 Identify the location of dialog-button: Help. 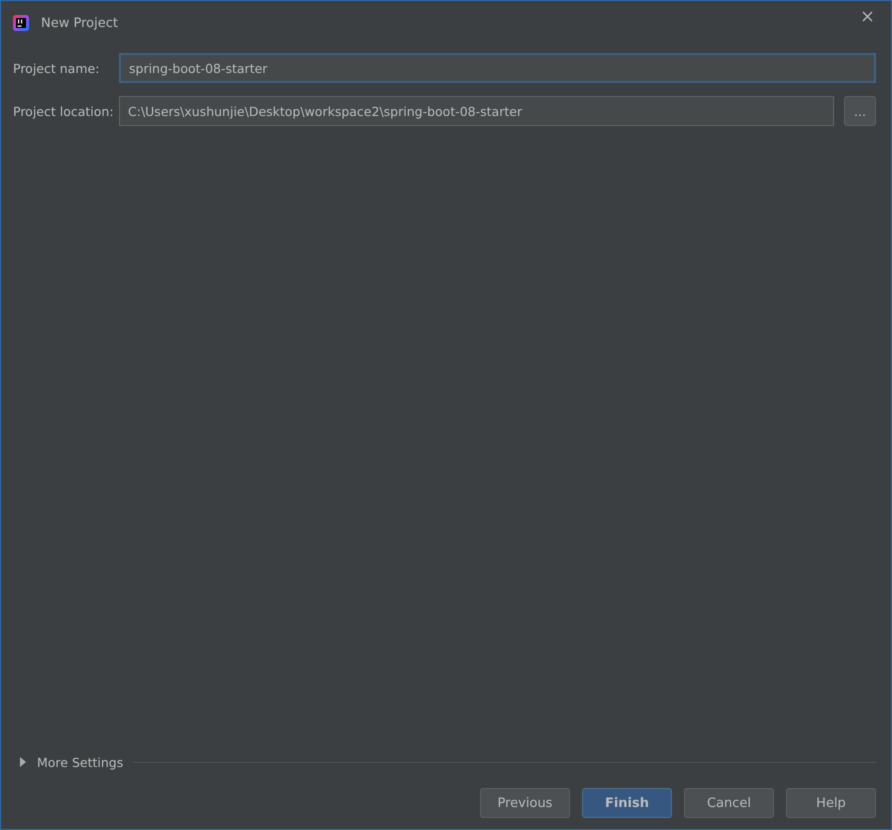
(831, 803).